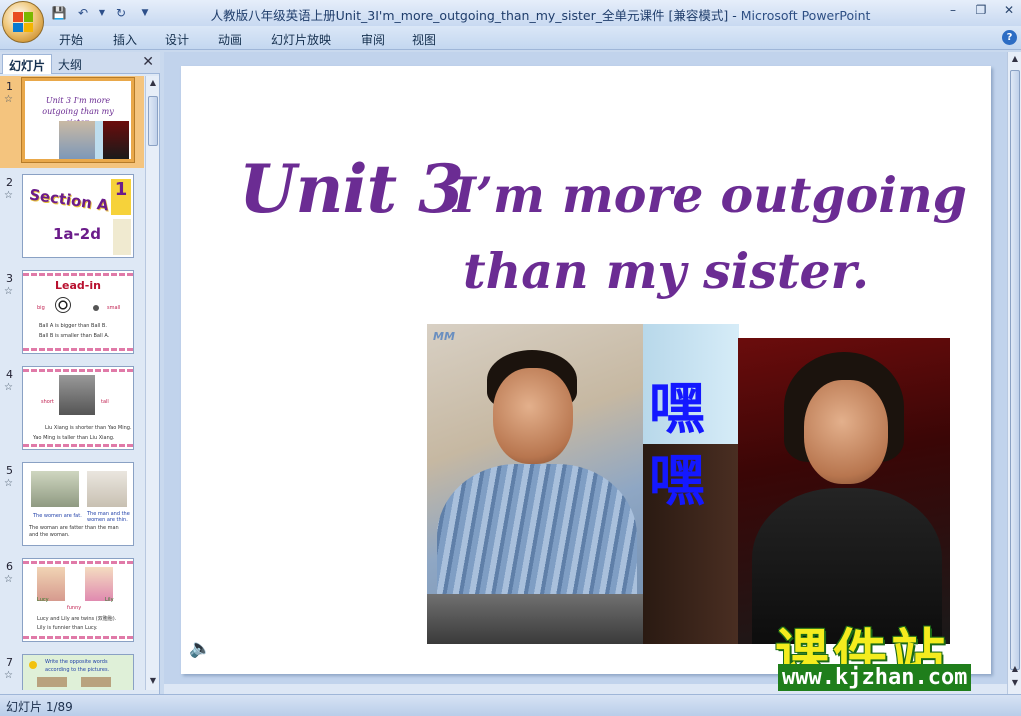  I want to click on thumbnail-text: Ball B is smaller than Ball A., so click(74, 336).